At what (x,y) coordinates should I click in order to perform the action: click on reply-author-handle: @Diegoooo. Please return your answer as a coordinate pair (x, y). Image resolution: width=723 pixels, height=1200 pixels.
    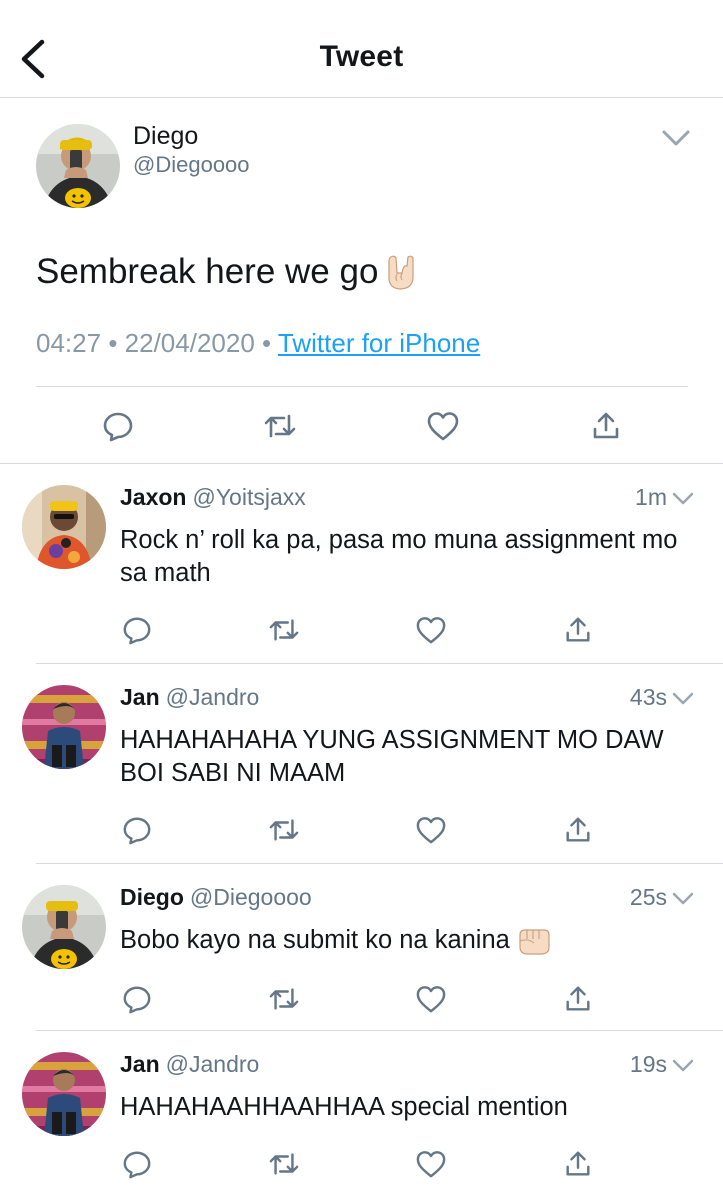
    Looking at the image, I should click on (251, 897).